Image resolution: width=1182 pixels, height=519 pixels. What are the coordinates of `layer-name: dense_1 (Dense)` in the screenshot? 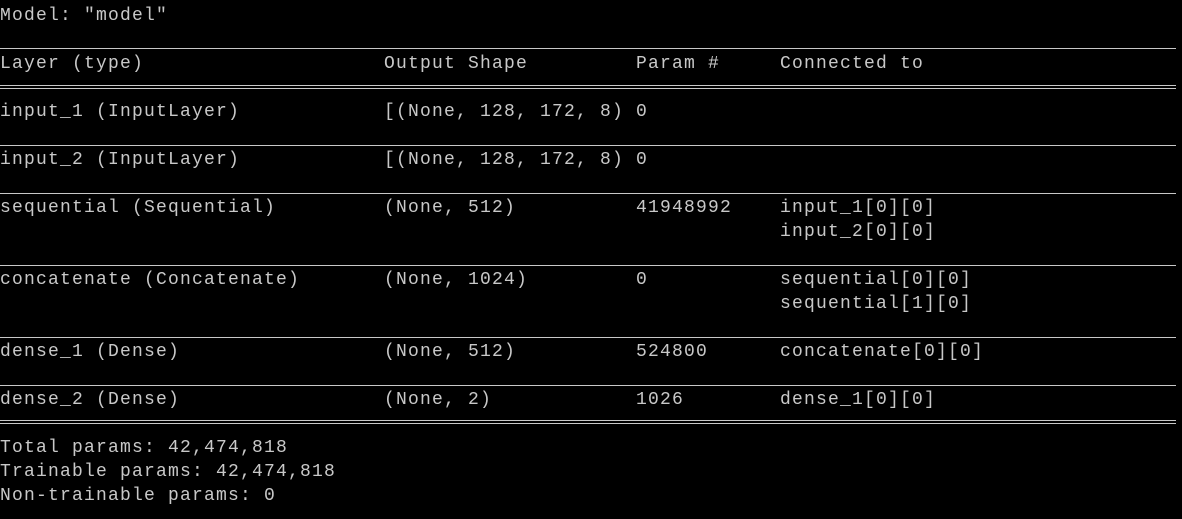 It's located at (90, 352).